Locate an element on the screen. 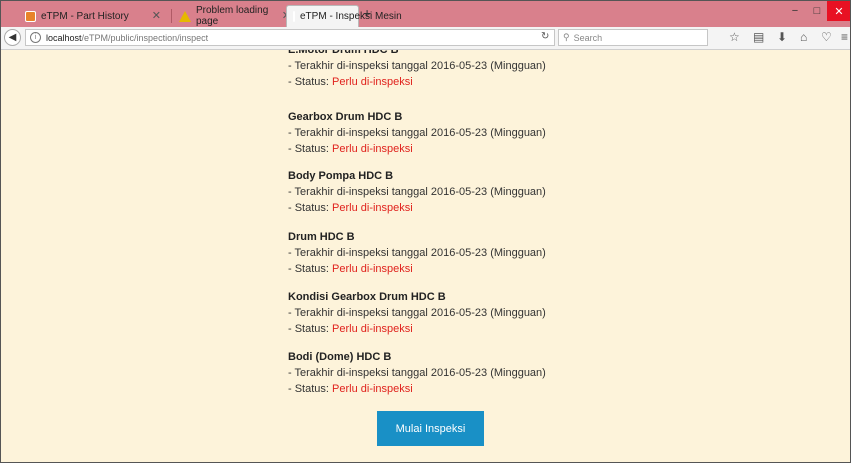 Image resolution: width=851 pixels, height=463 pixels. item-name: Kondisi Gearbox Drum HDC B is located at coordinates (367, 297).